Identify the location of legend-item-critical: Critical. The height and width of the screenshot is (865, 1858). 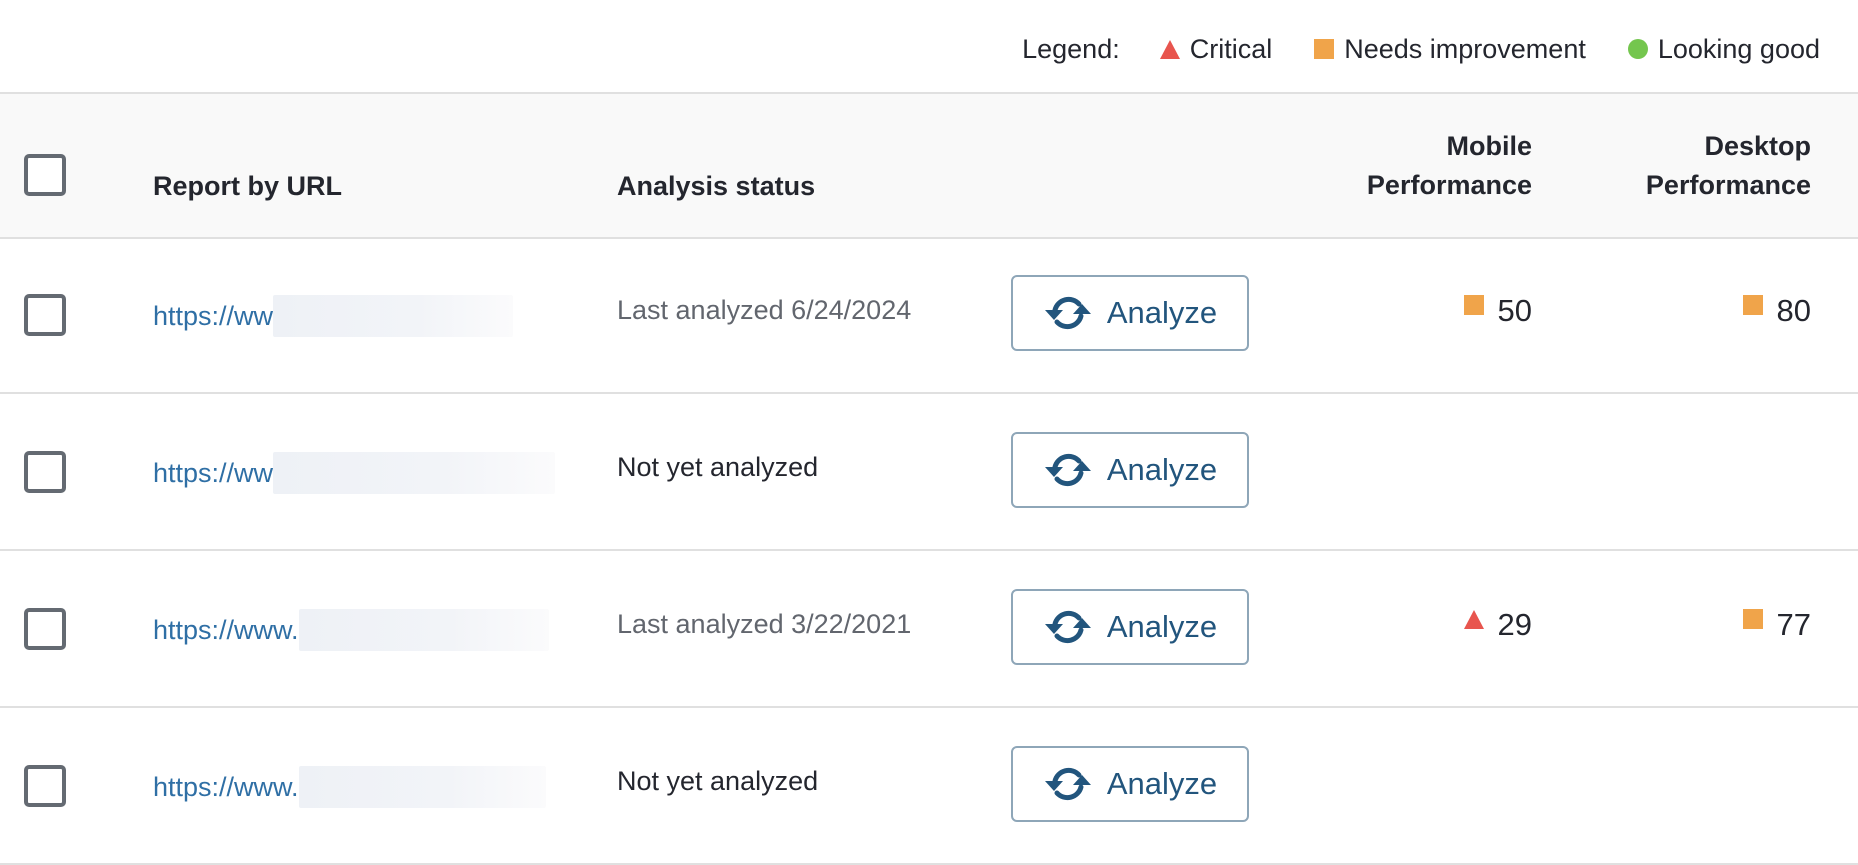
(1216, 49).